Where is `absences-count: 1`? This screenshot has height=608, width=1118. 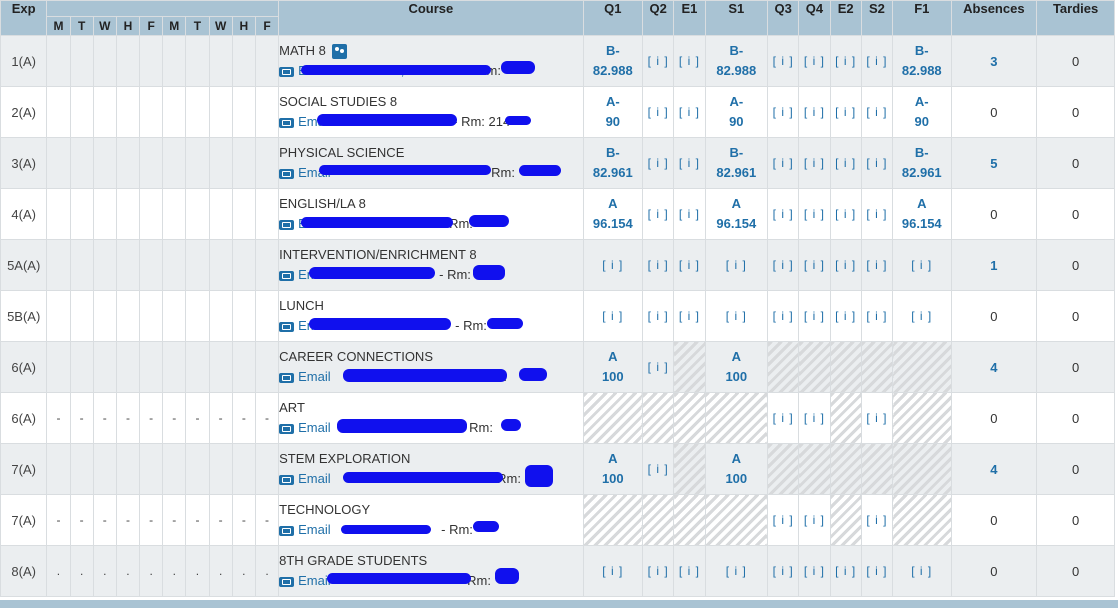
absences-count: 1 is located at coordinates (993, 265).